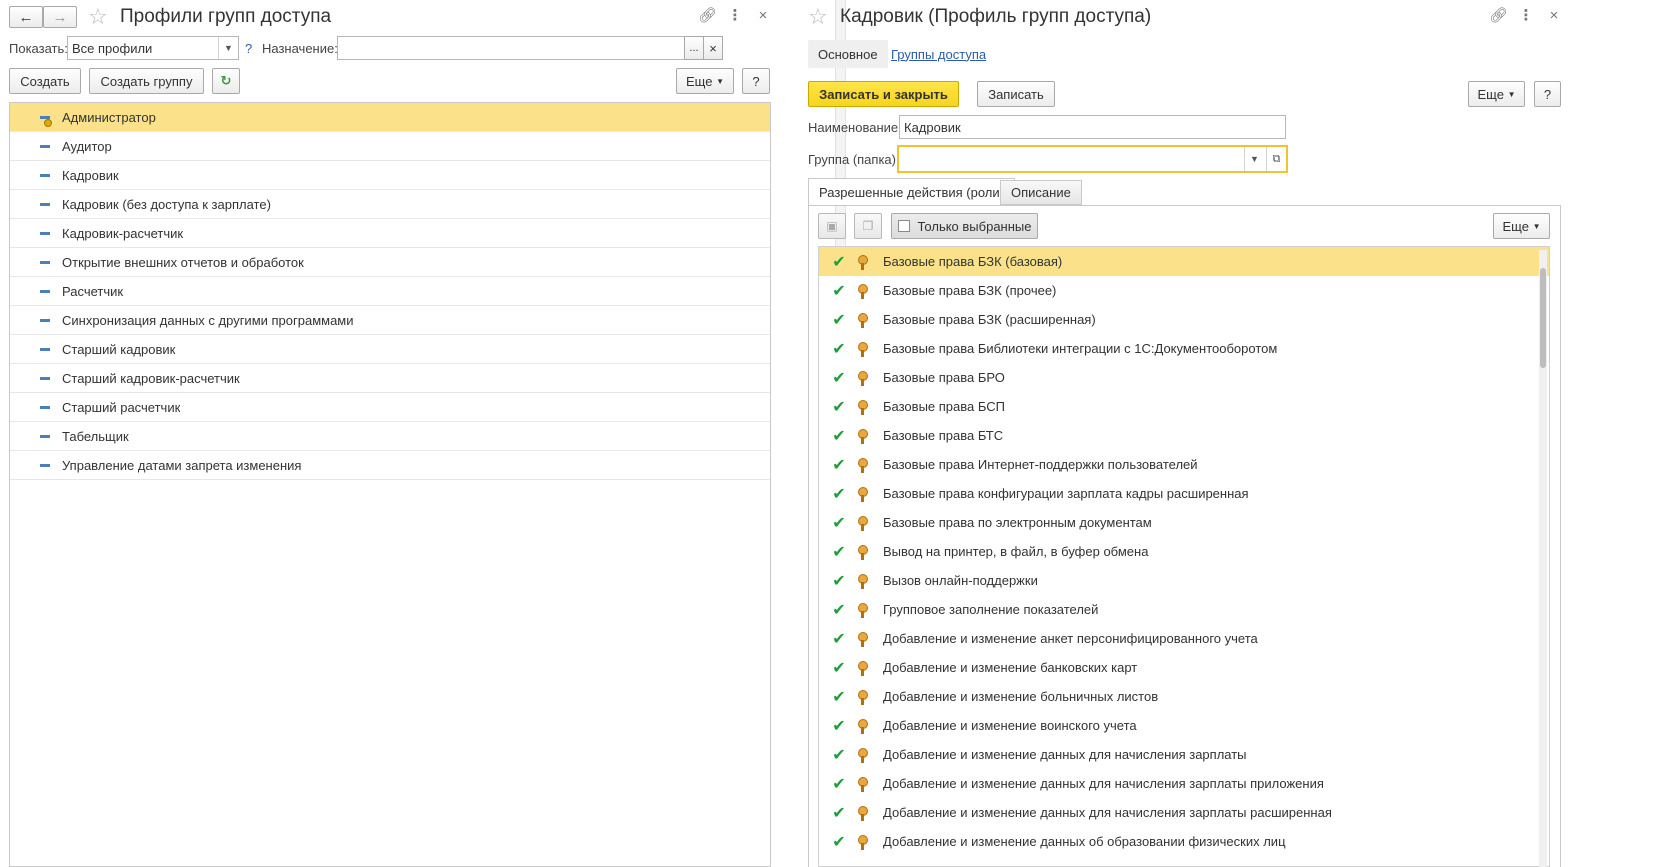 The height and width of the screenshot is (867, 1665). I want to click on create-button: Создать, so click(45, 81).